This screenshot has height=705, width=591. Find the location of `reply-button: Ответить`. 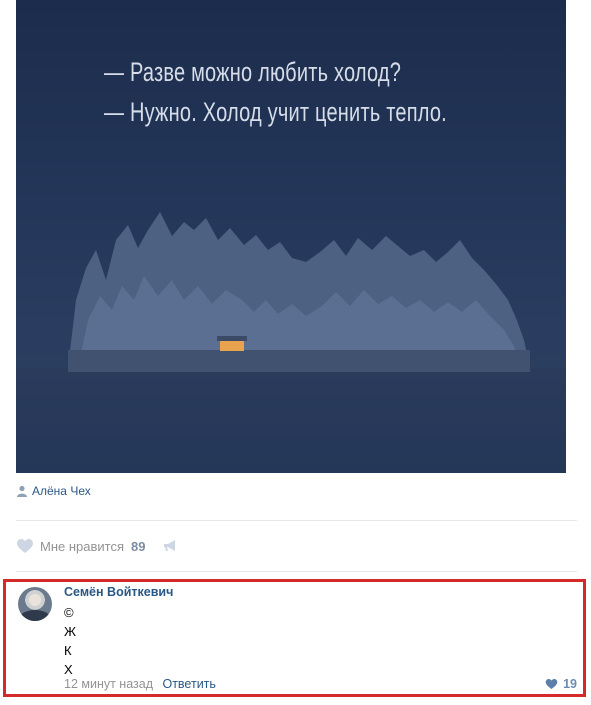

reply-button: Ответить is located at coordinates (188, 684).